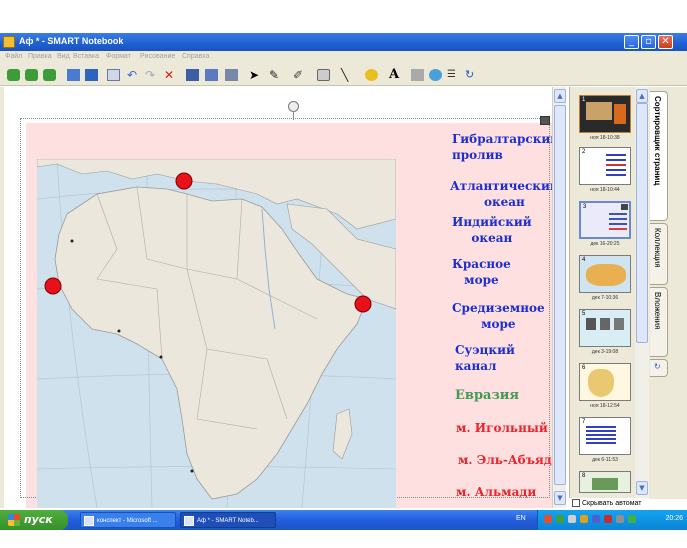 The height and width of the screenshot is (548, 687). Describe the element at coordinates (395, 75) in the screenshot. I see `text-tool-icon: A` at that location.